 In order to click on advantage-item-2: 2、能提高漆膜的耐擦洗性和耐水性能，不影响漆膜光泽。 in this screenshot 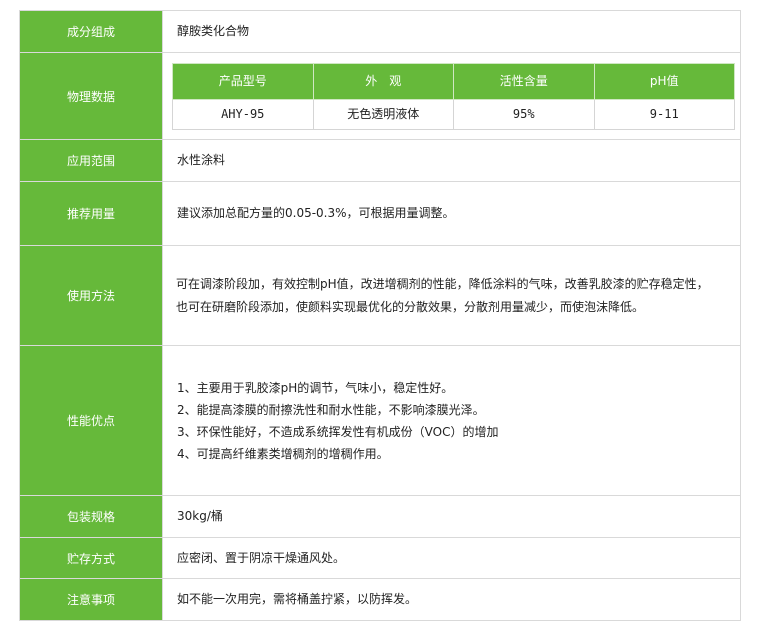, I will do `click(331, 409)`.